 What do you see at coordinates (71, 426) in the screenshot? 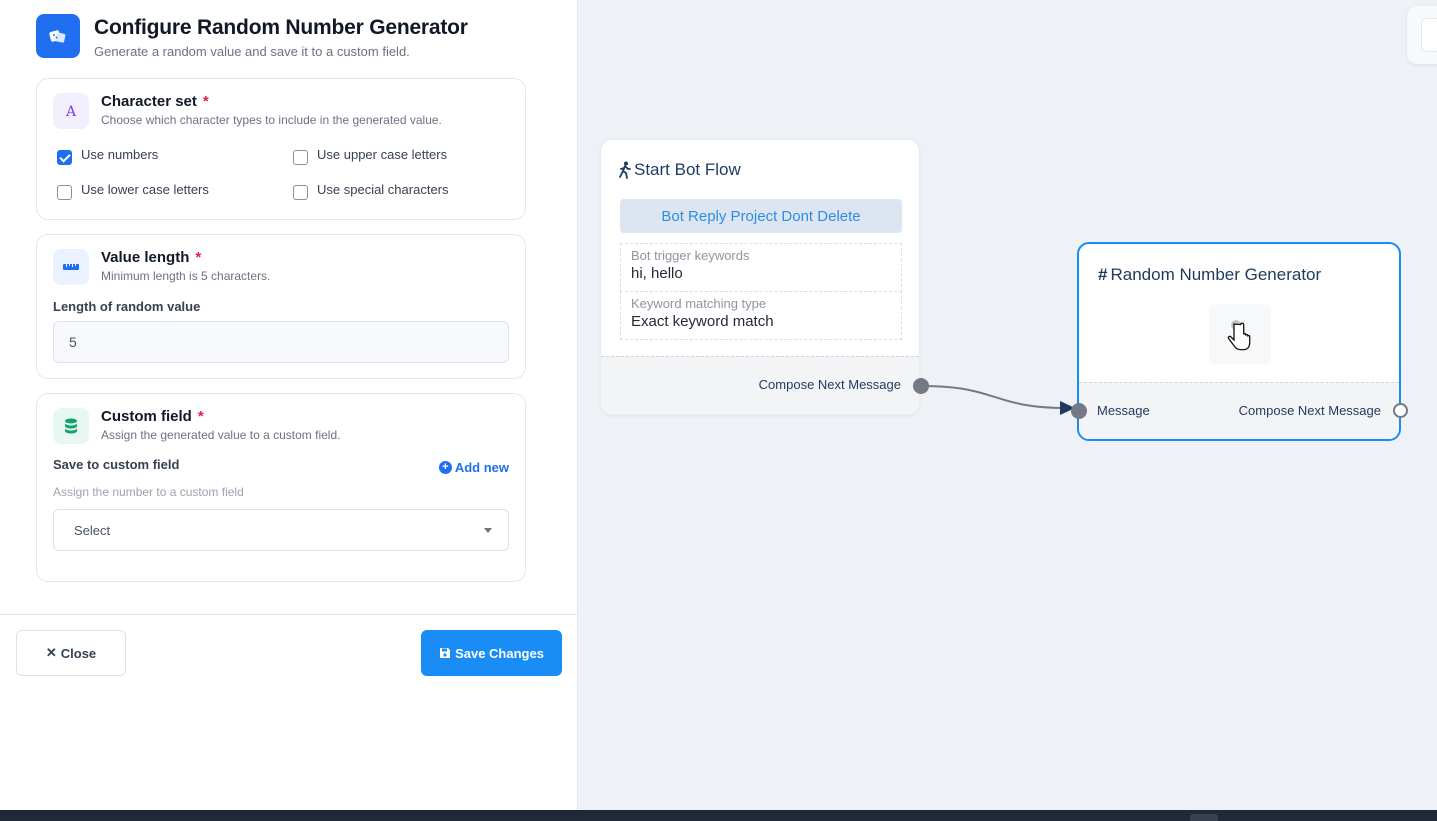
I see `database-icon` at bounding box center [71, 426].